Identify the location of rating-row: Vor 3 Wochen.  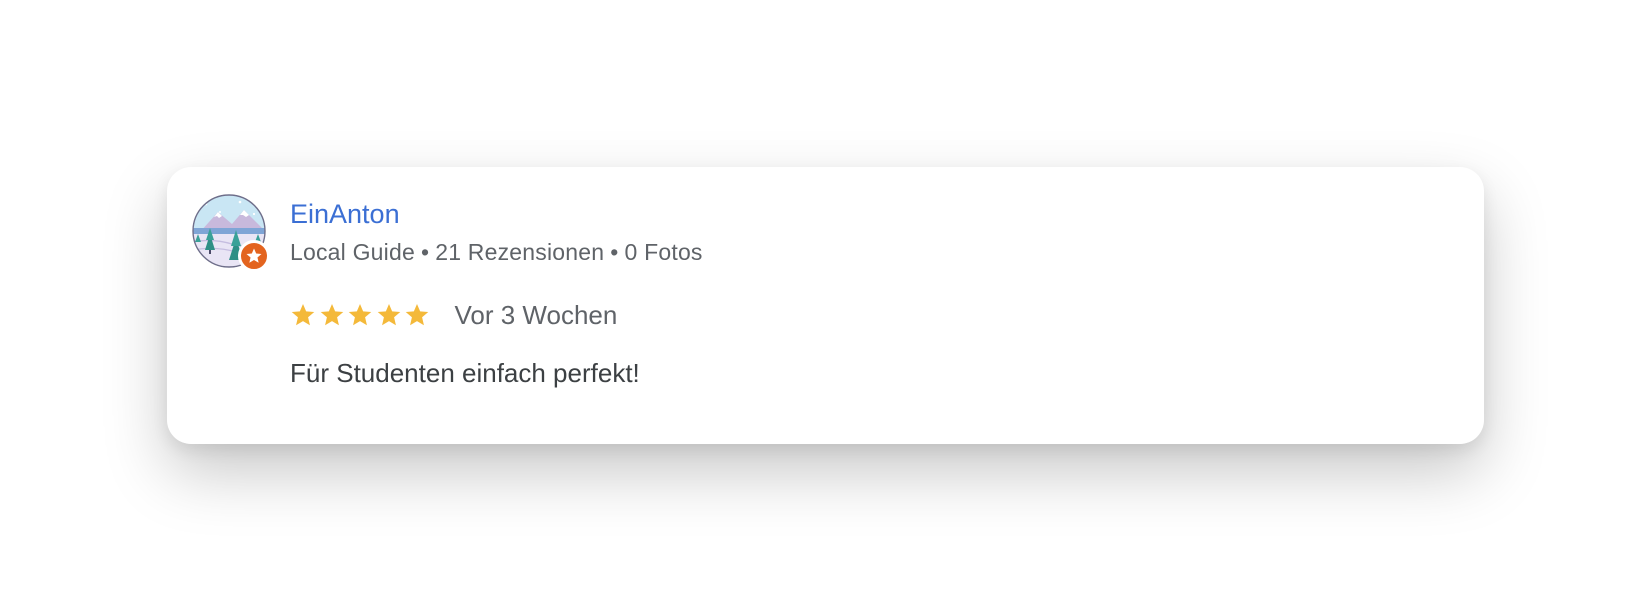
(453, 315).